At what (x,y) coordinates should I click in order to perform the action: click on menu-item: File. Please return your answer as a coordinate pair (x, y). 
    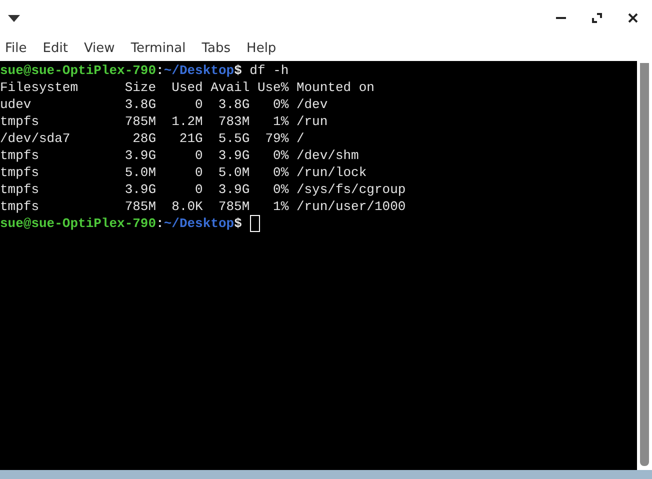
    Looking at the image, I should click on (16, 48).